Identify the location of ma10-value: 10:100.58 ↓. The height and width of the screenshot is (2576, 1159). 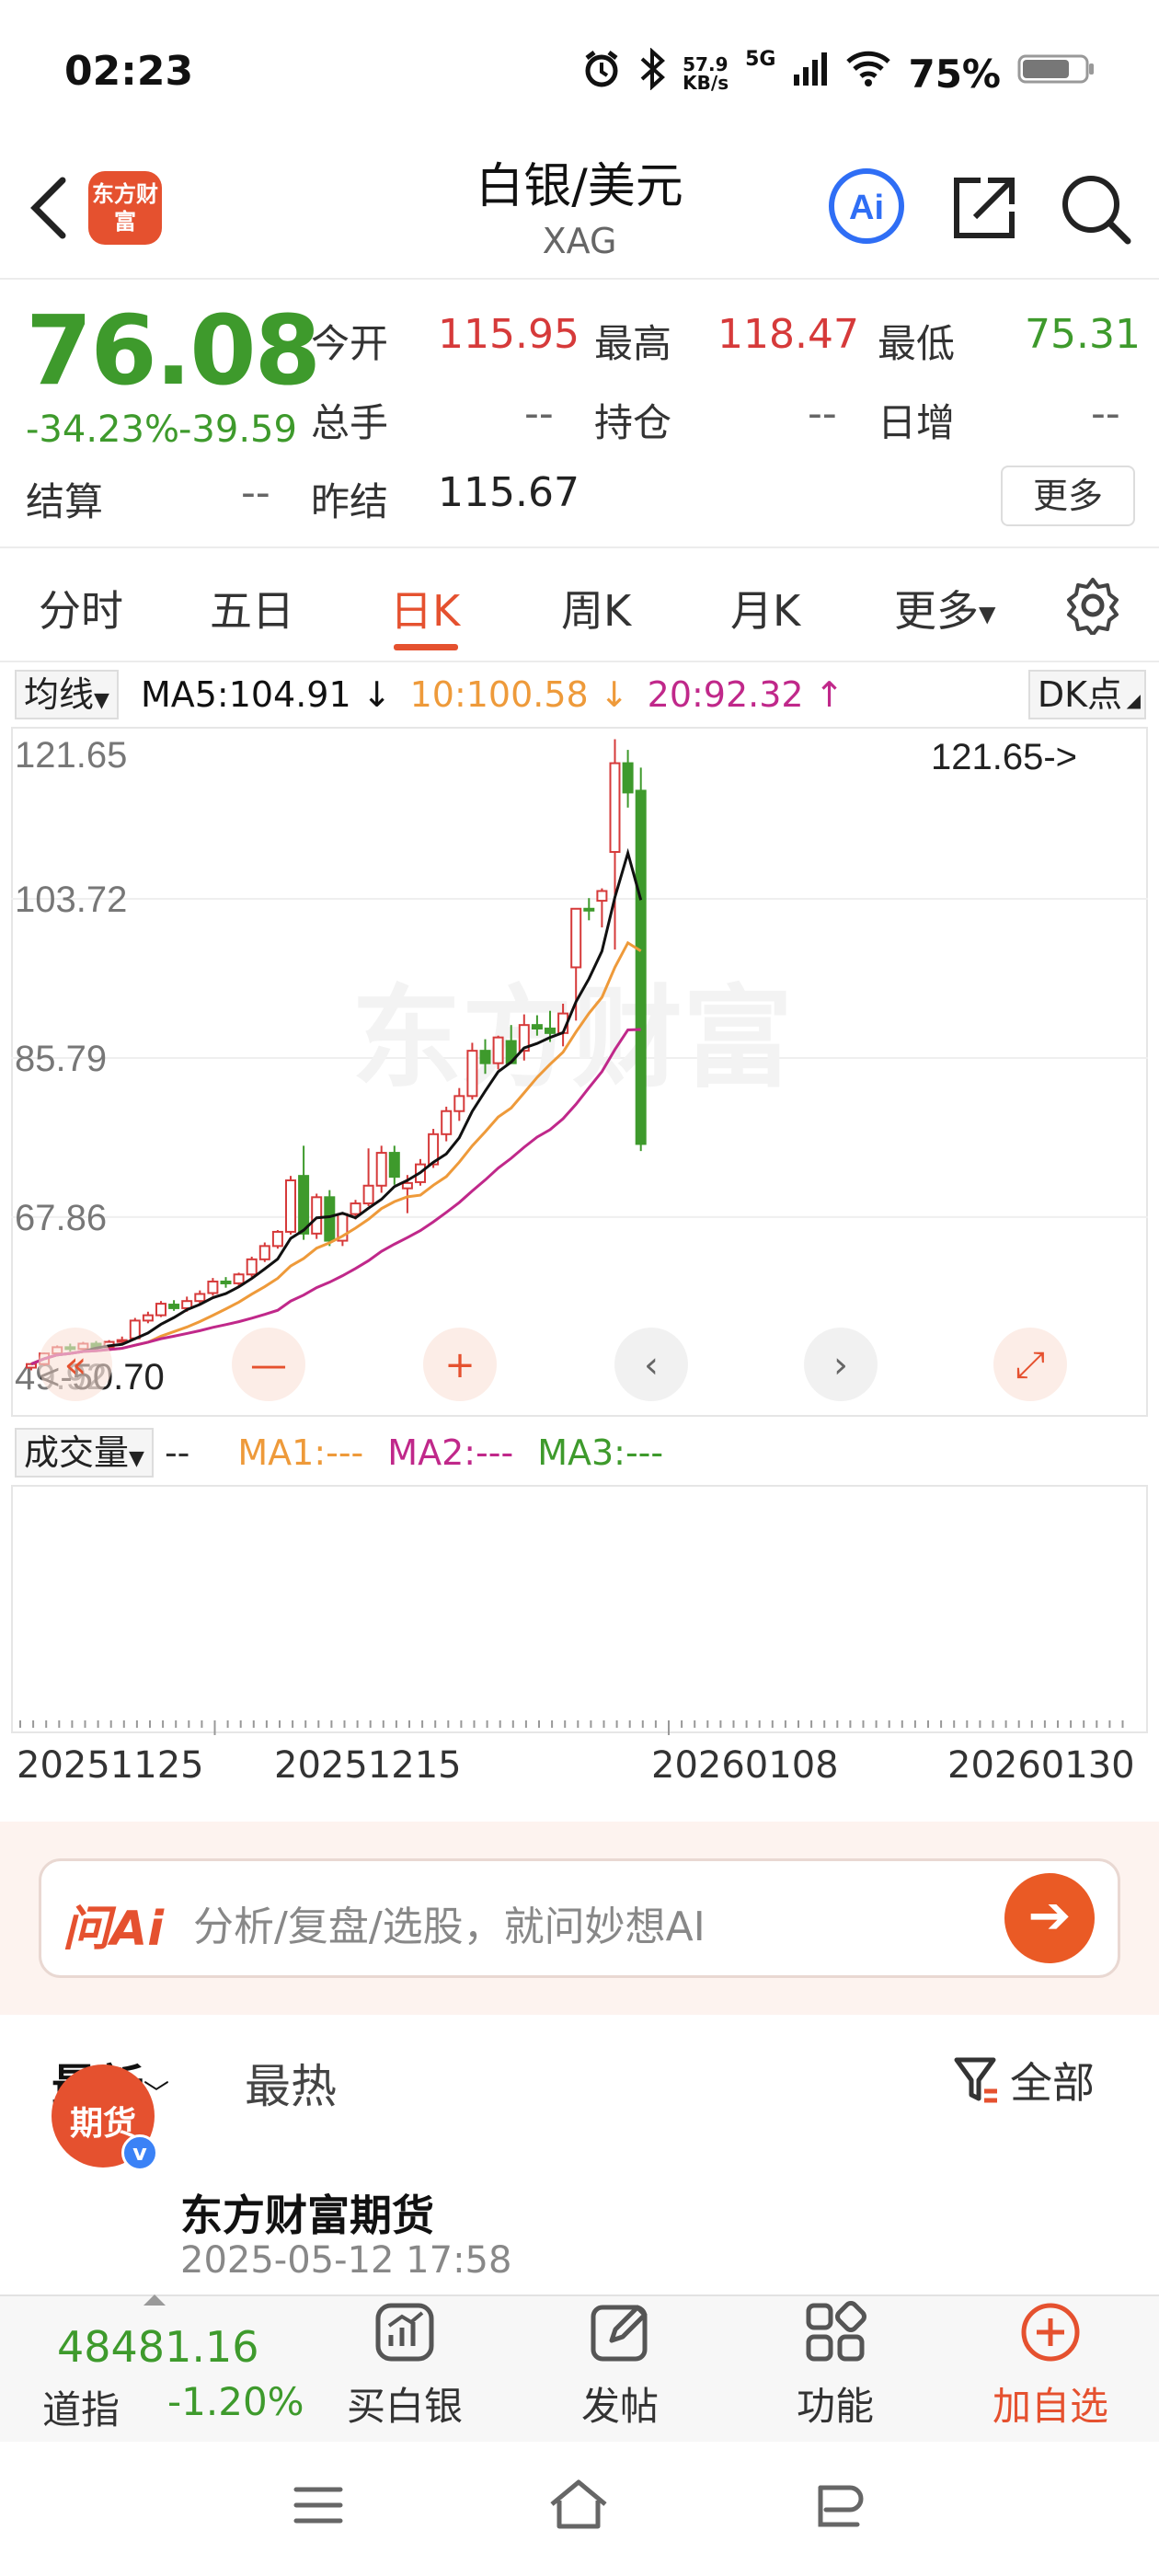
(519, 694).